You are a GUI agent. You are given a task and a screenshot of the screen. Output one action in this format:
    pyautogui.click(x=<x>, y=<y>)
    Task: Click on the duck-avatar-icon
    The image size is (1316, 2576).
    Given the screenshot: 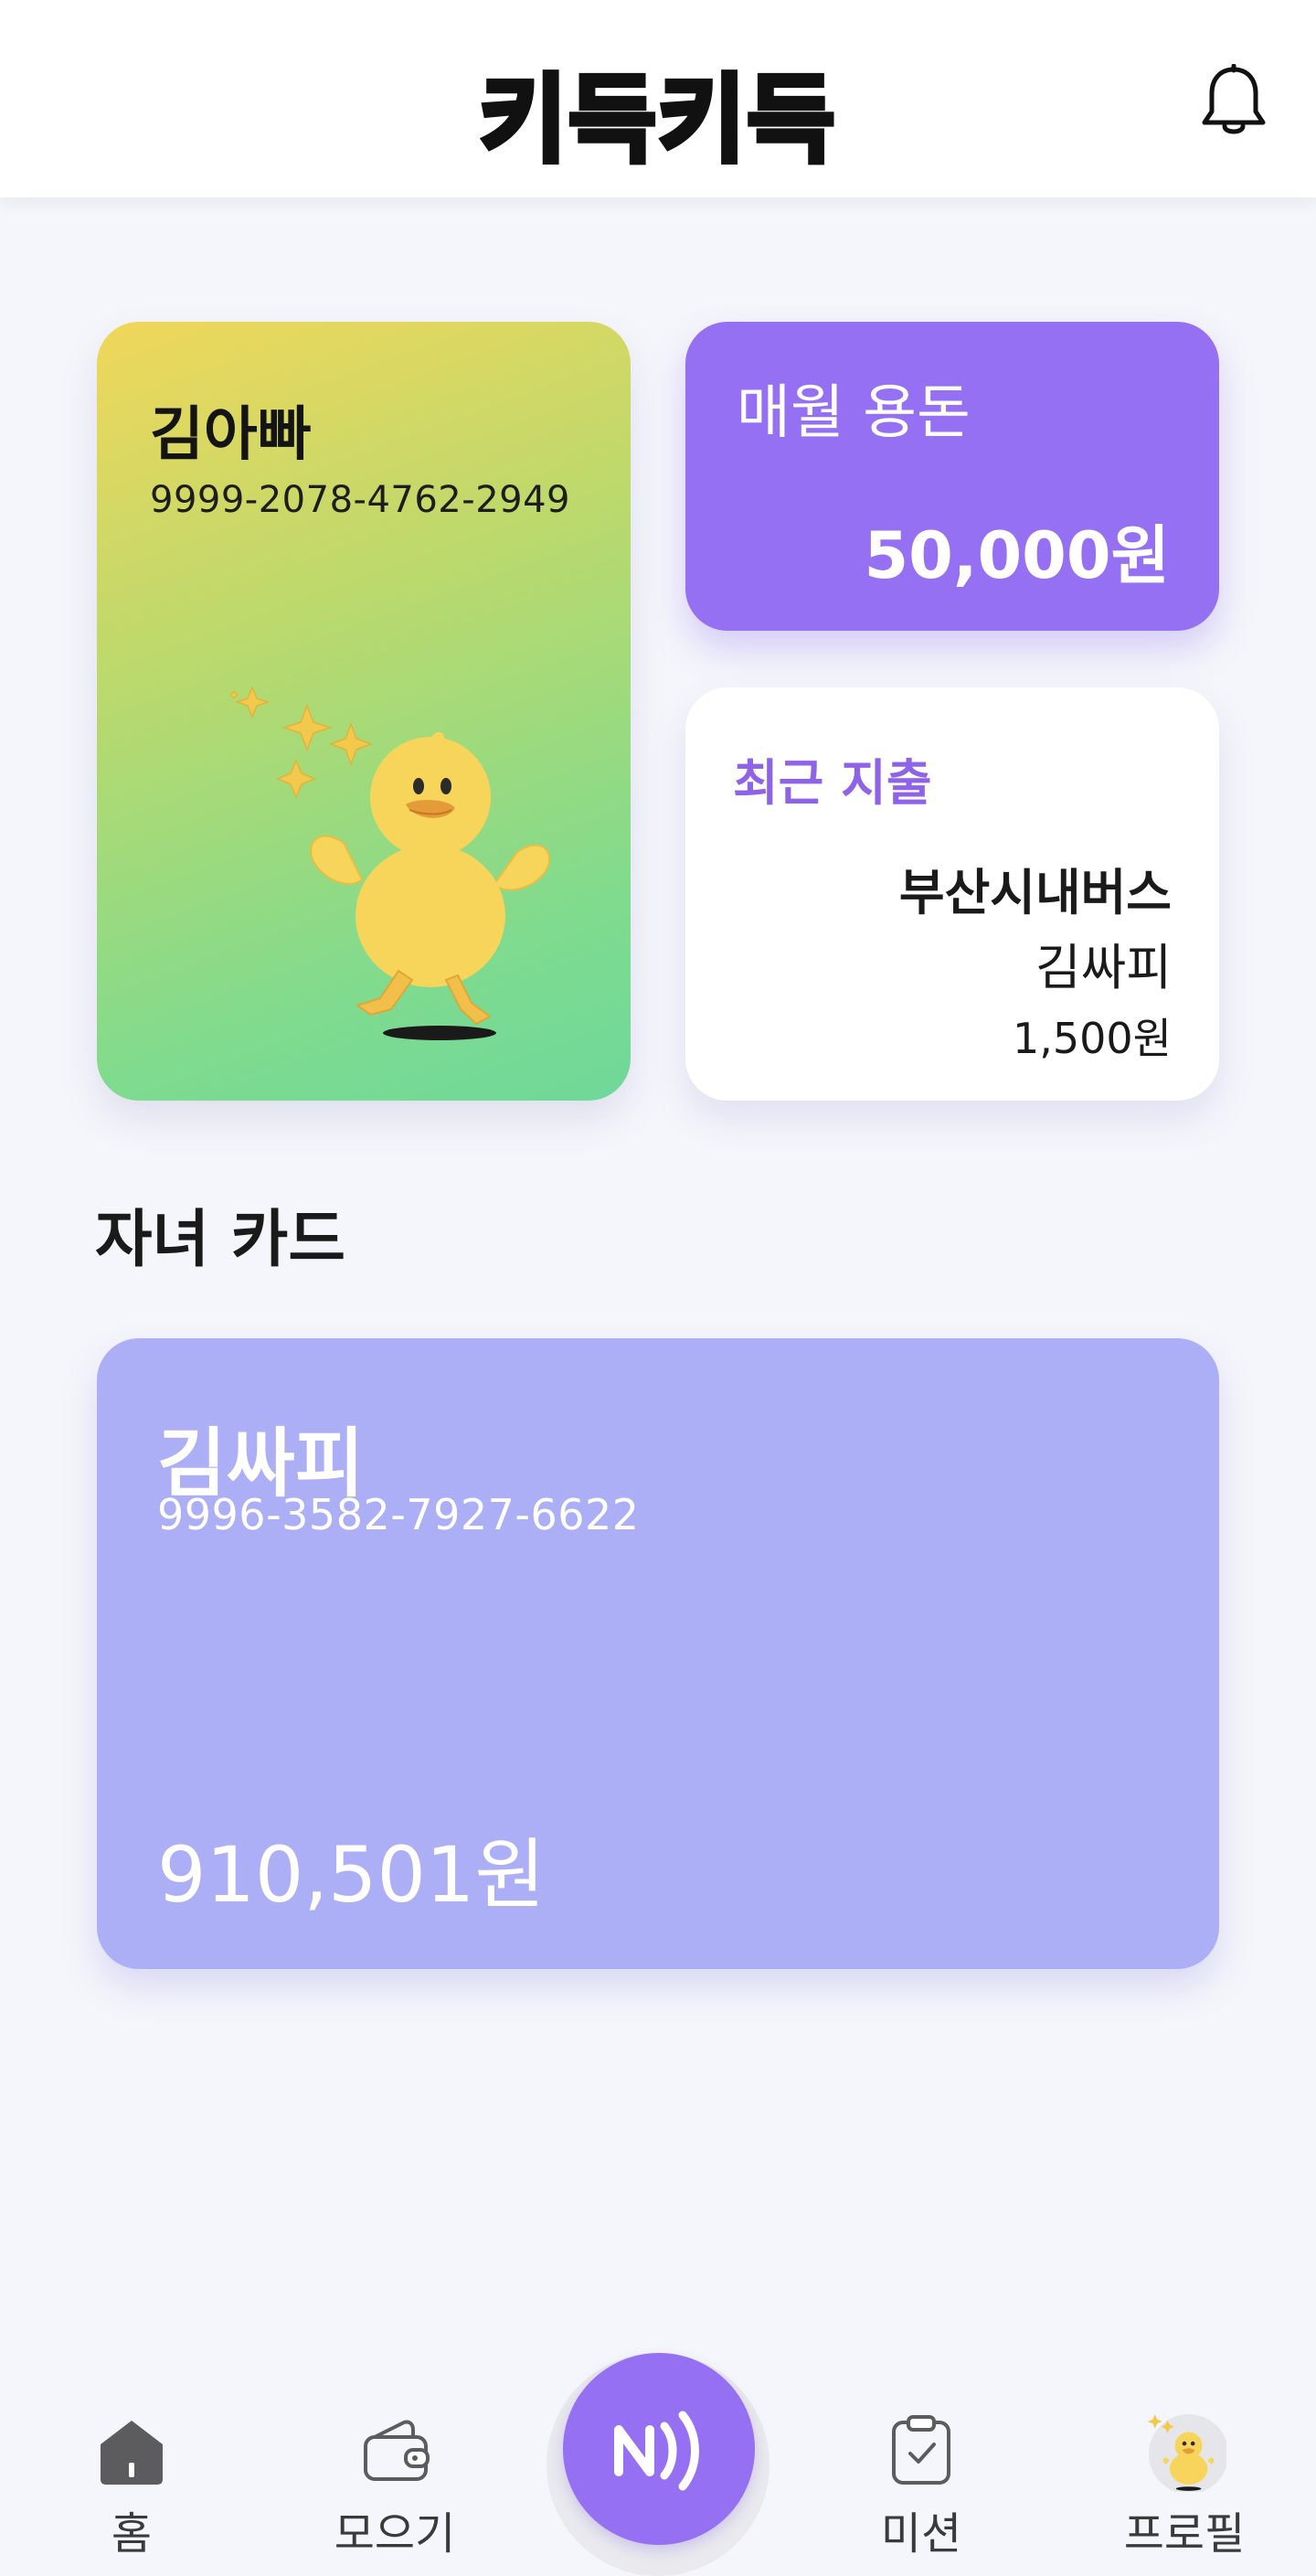 What is the action you would take?
    pyautogui.click(x=1186, y=2452)
    